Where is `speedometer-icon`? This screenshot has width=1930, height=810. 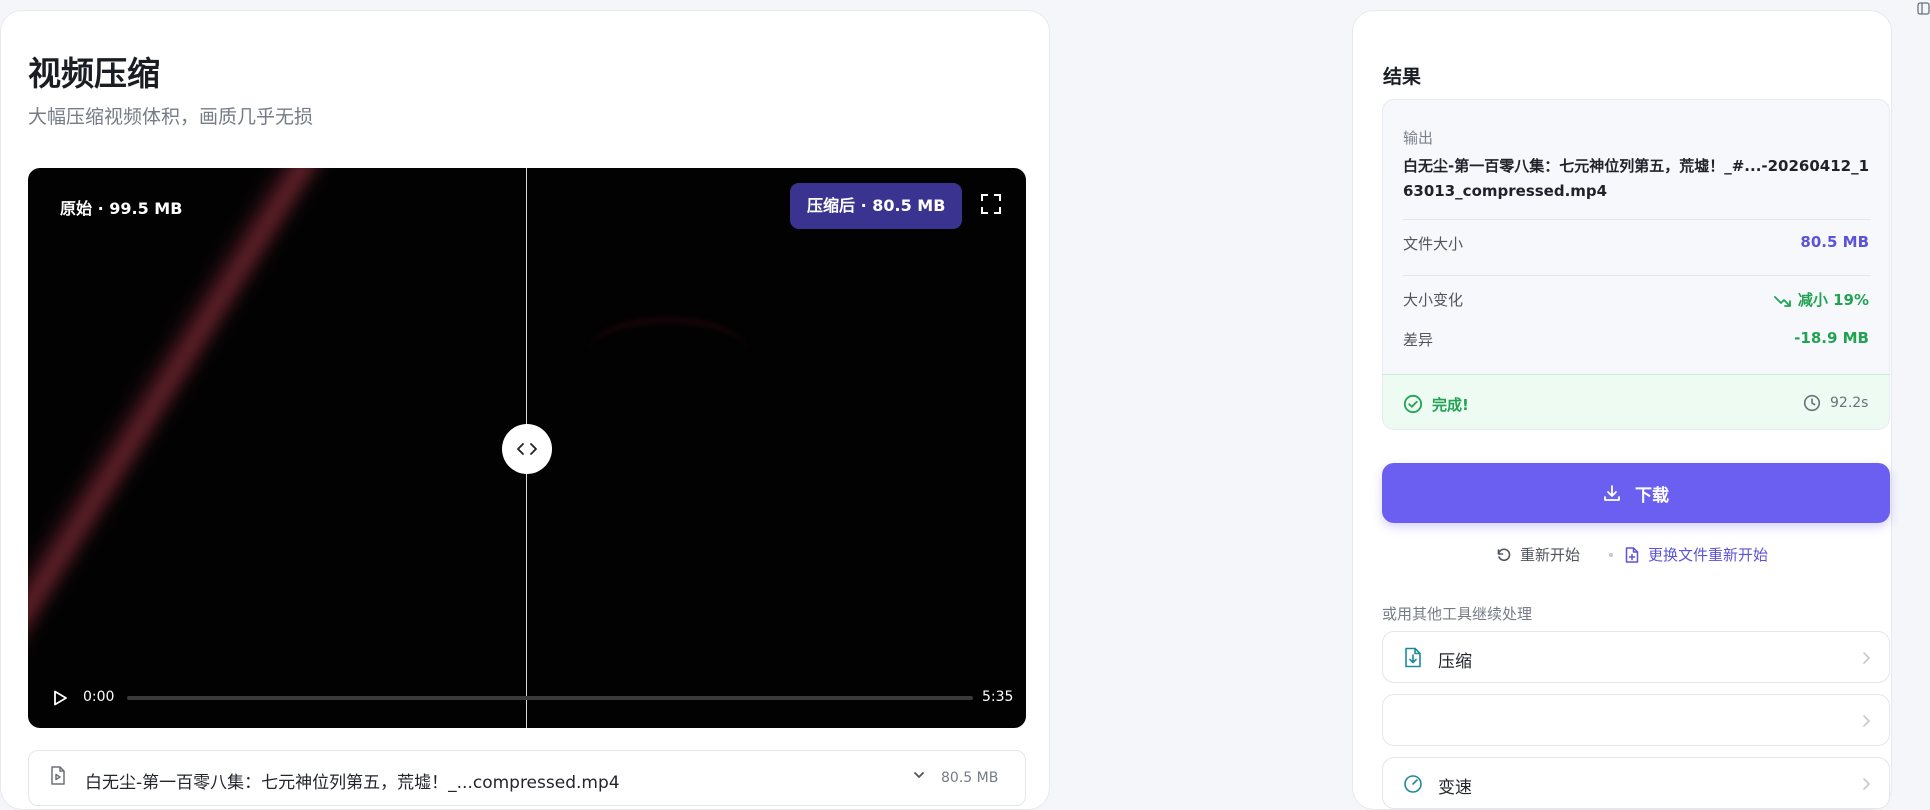
speedometer-icon is located at coordinates (1413, 784).